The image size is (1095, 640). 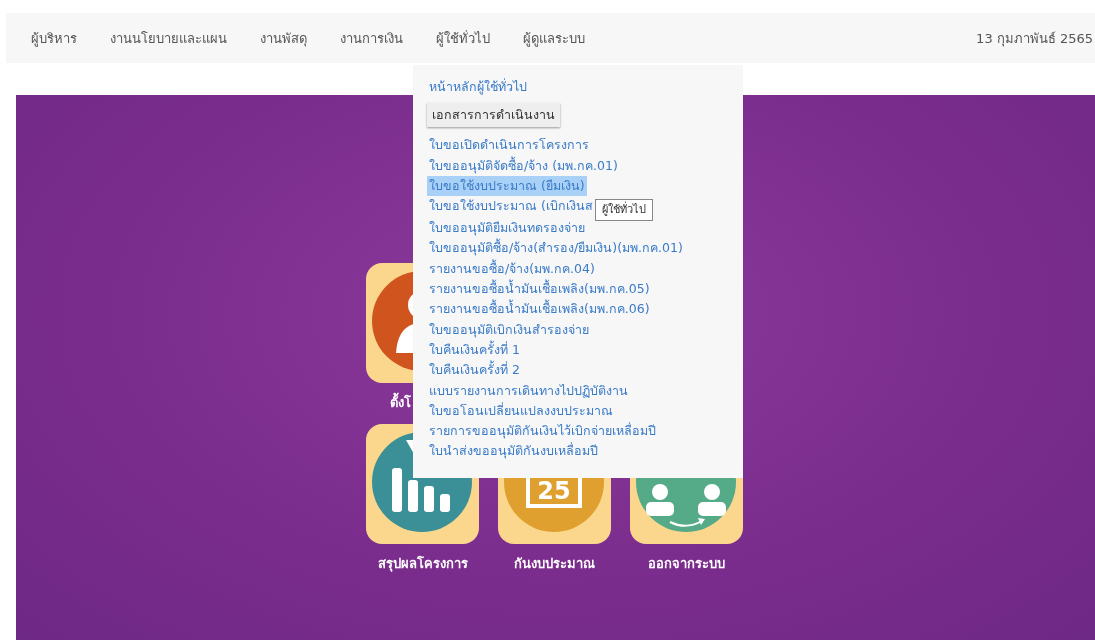 I want to click on nav-link: งานนโยบายและแผน, so click(x=168, y=38).